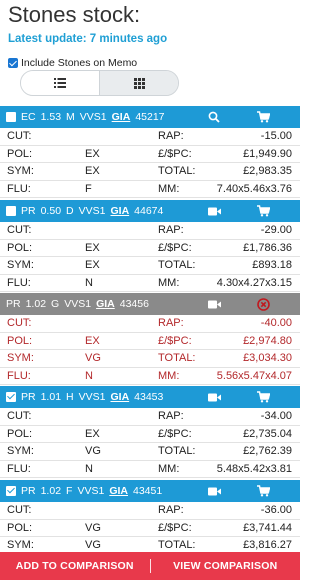 Image resolution: width=320 pixels, height=580 pixels. I want to click on stone-card-header: EC 1.53 M VVS1 GIA 45217, so click(150, 117).